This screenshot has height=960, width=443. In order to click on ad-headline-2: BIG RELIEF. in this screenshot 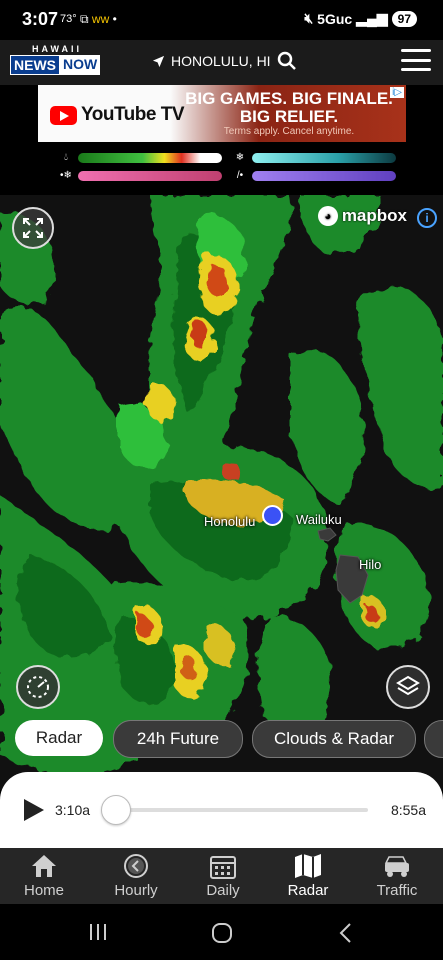, I will do `click(289, 116)`.